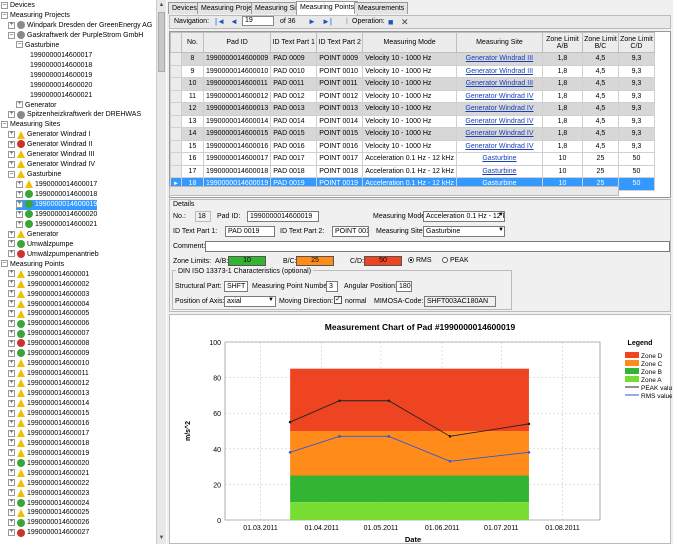 Image resolution: width=673 pixels, height=544 pixels. I want to click on record-number-input: 19, so click(258, 21).